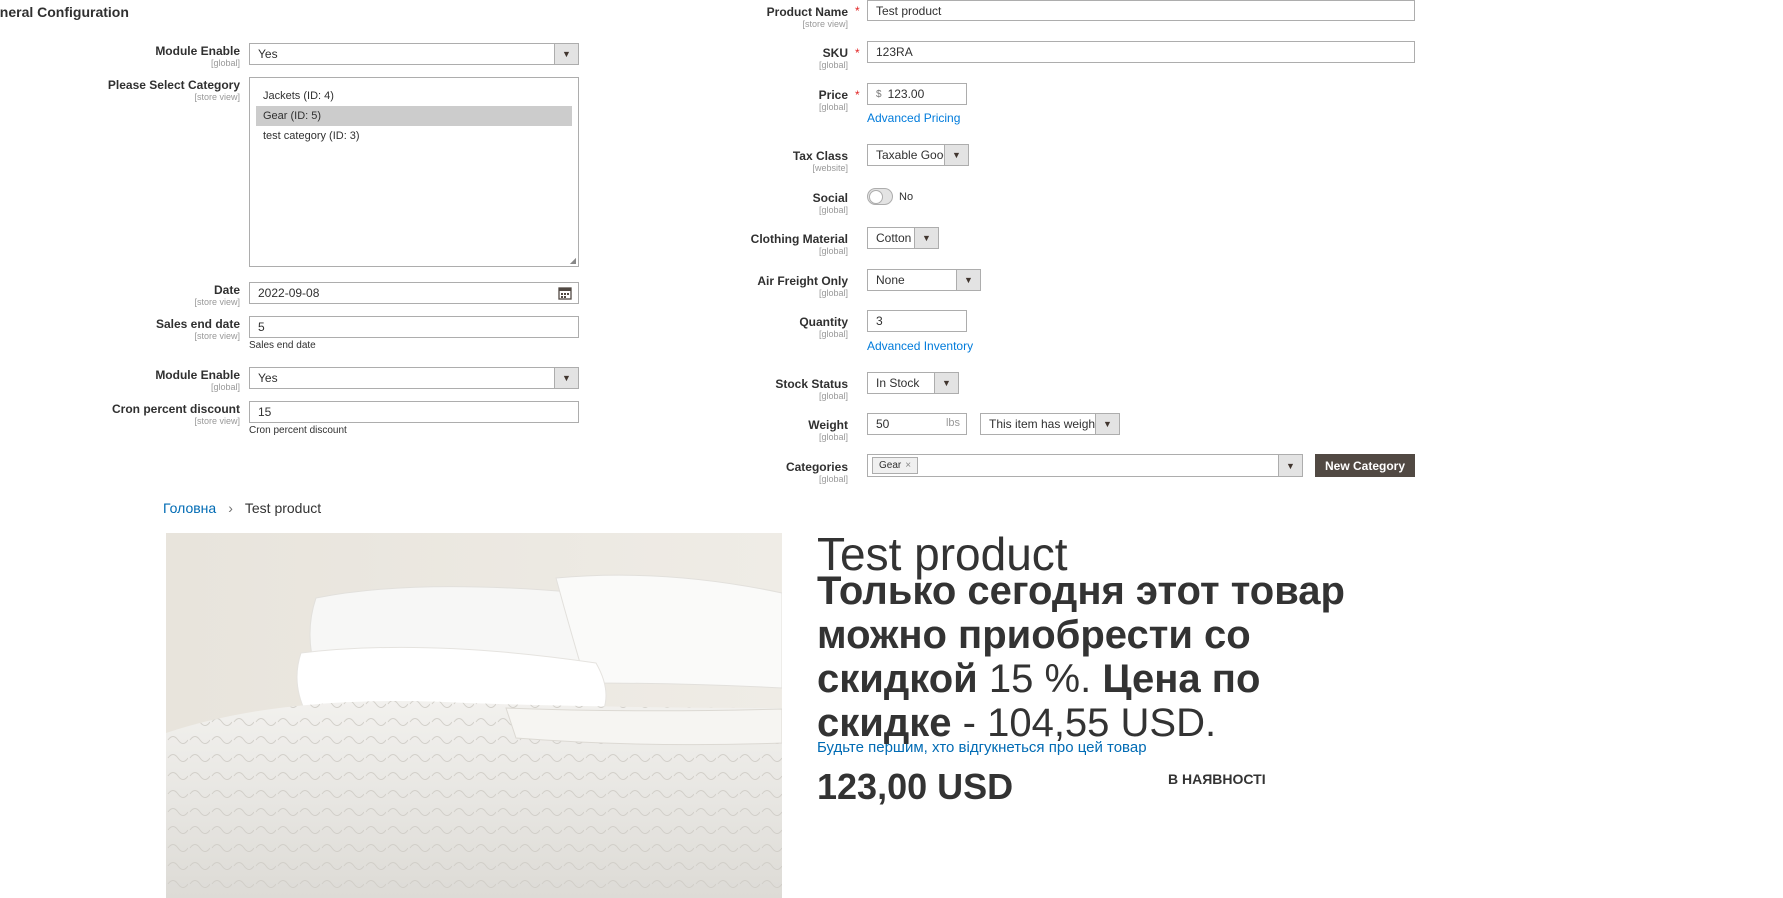 The image size is (1783, 898). Describe the element at coordinates (414, 116) in the screenshot. I see `category-option-selected: Gear (ID: 5)` at that location.